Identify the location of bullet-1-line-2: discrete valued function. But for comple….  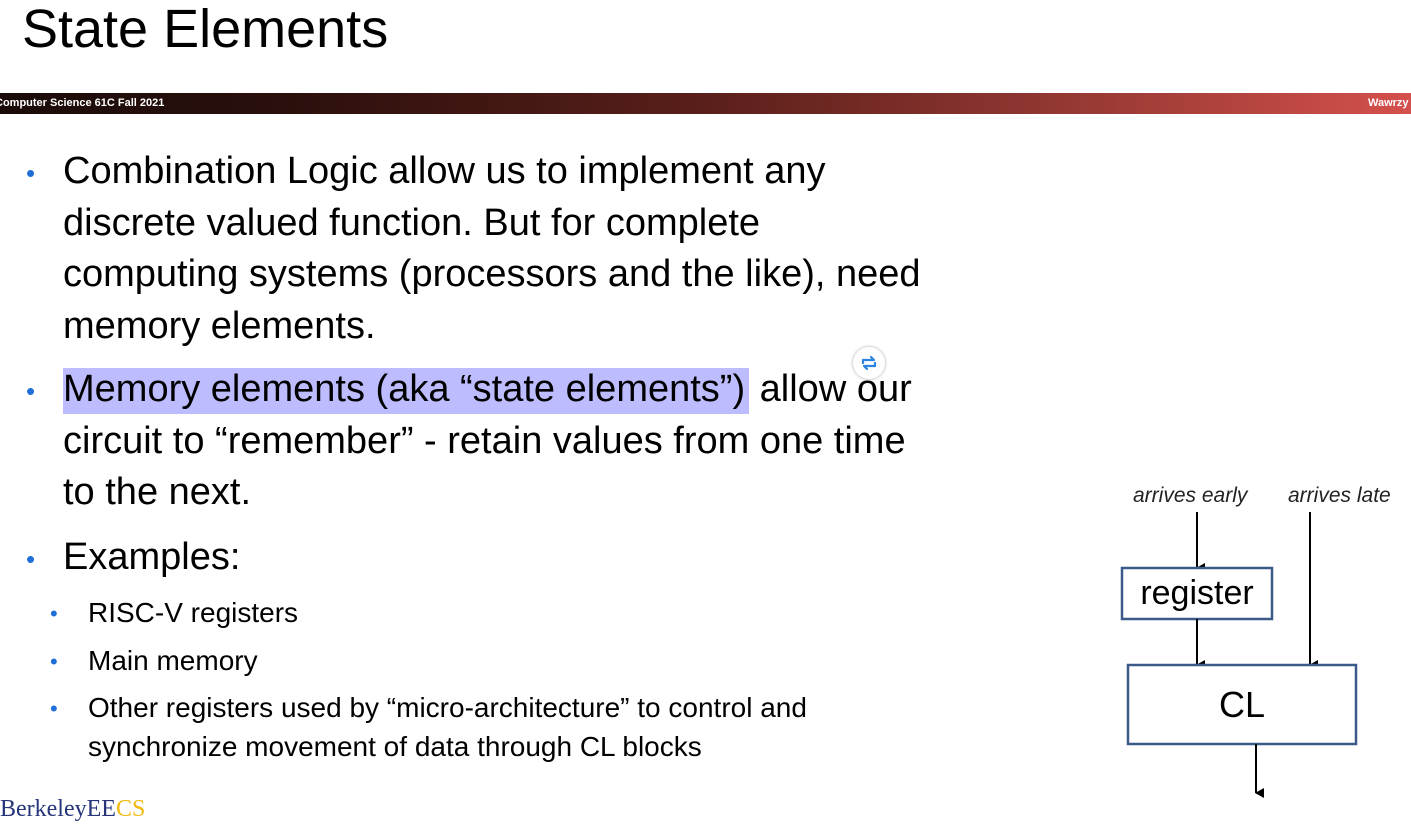
(412, 222).